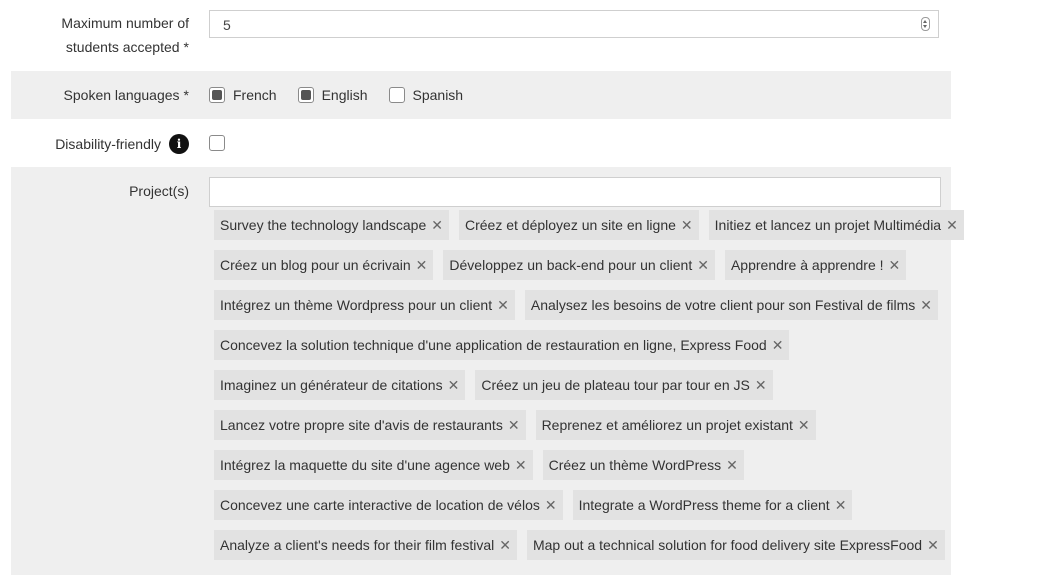 The height and width of the screenshot is (575, 1041). What do you see at coordinates (108, 144) in the screenshot?
I see `disability-label-text: Disability-friendly` at bounding box center [108, 144].